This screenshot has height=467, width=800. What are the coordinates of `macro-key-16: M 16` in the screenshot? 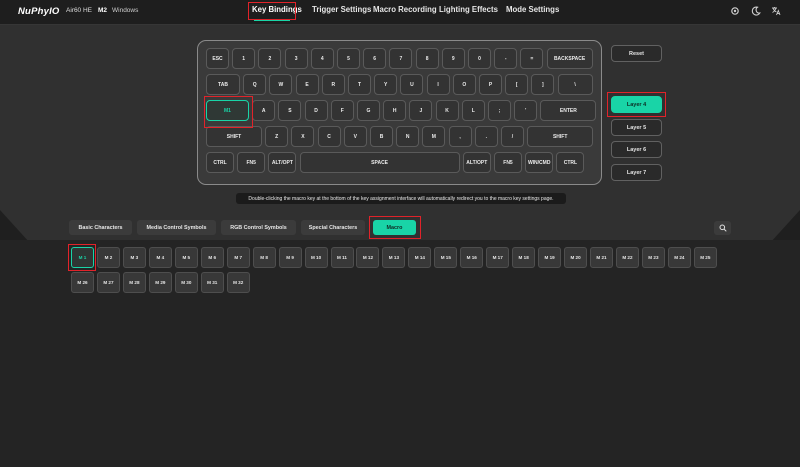 It's located at (472, 257).